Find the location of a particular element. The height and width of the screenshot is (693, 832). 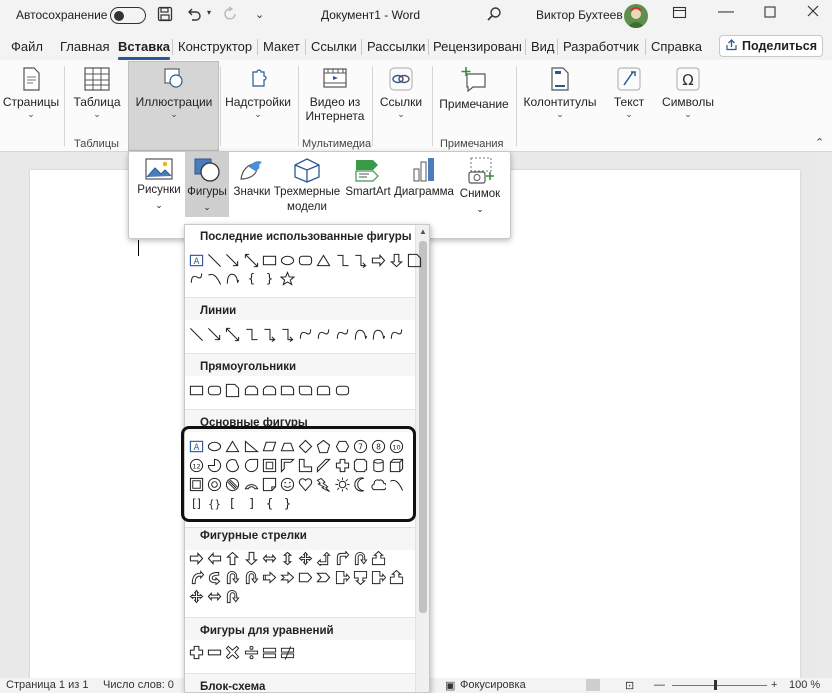

customize-qat-icon: ⌄ is located at coordinates (259, 14).